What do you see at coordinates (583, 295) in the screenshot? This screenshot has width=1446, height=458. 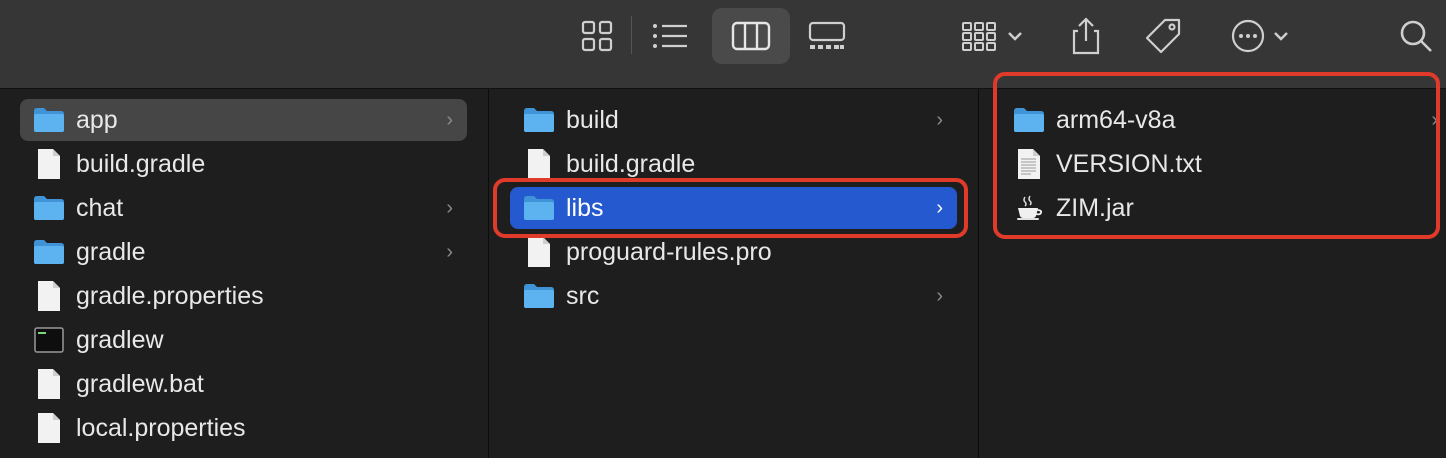 I see `item-name: src` at bounding box center [583, 295].